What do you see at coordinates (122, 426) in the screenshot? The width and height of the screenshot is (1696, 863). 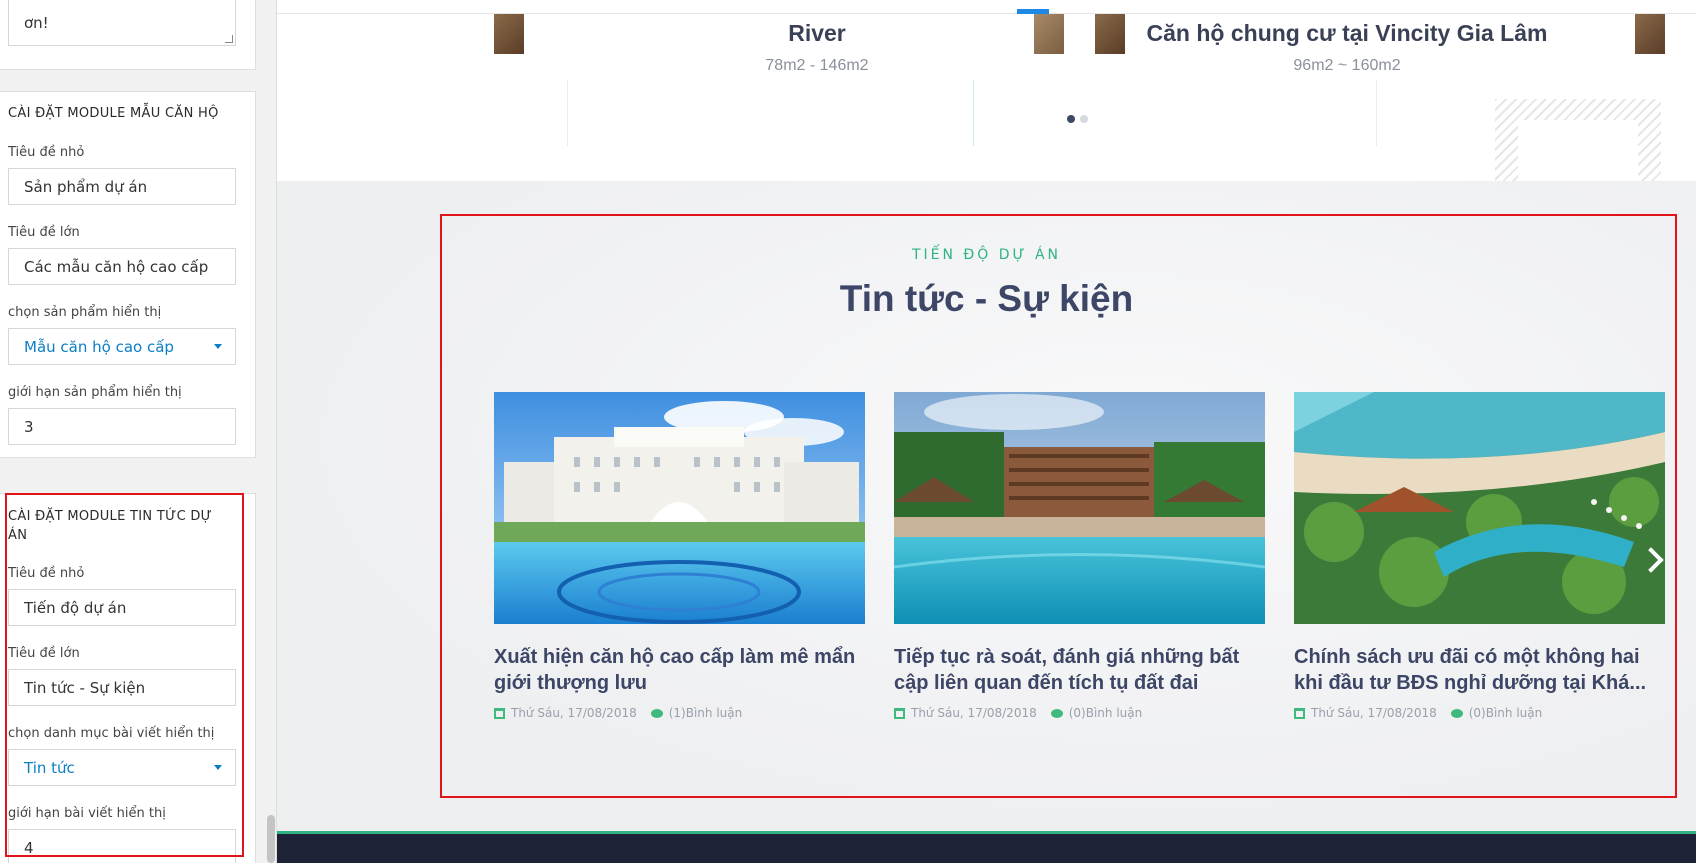 I see `product-limit-input: 3` at bounding box center [122, 426].